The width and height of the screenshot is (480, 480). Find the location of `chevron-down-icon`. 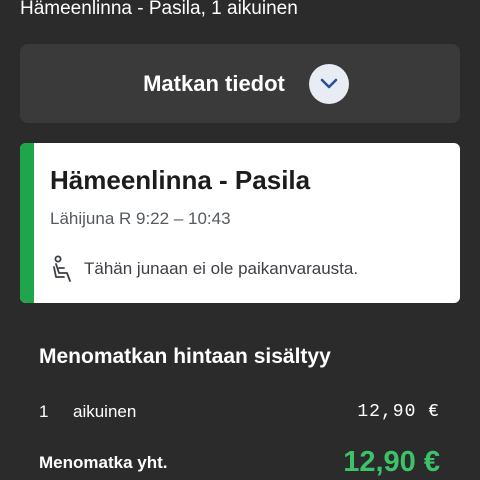

chevron-down-icon is located at coordinates (328, 83).